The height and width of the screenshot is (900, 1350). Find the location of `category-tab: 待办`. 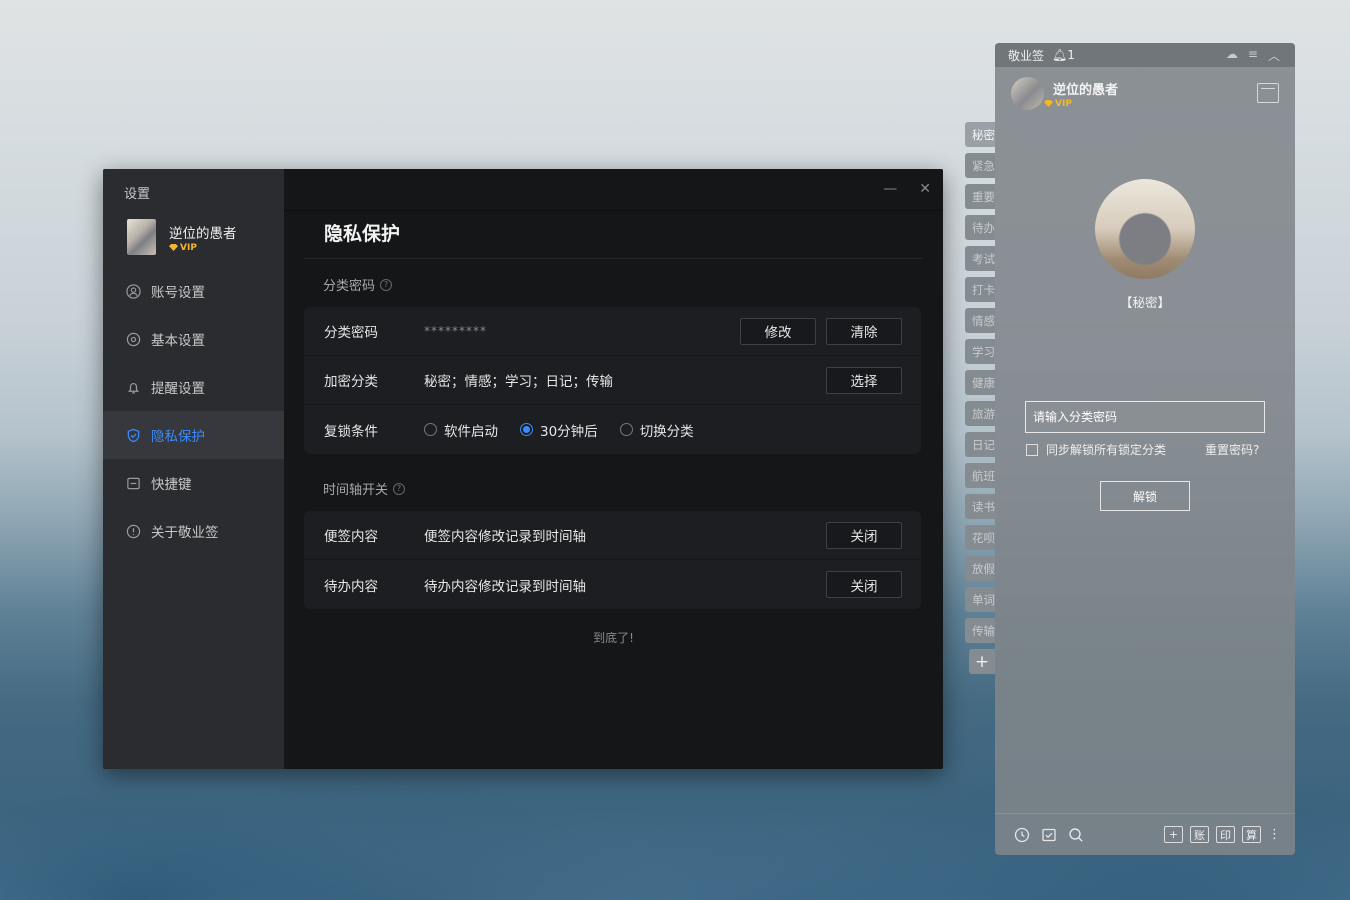

category-tab: 待办 is located at coordinates (980, 227).